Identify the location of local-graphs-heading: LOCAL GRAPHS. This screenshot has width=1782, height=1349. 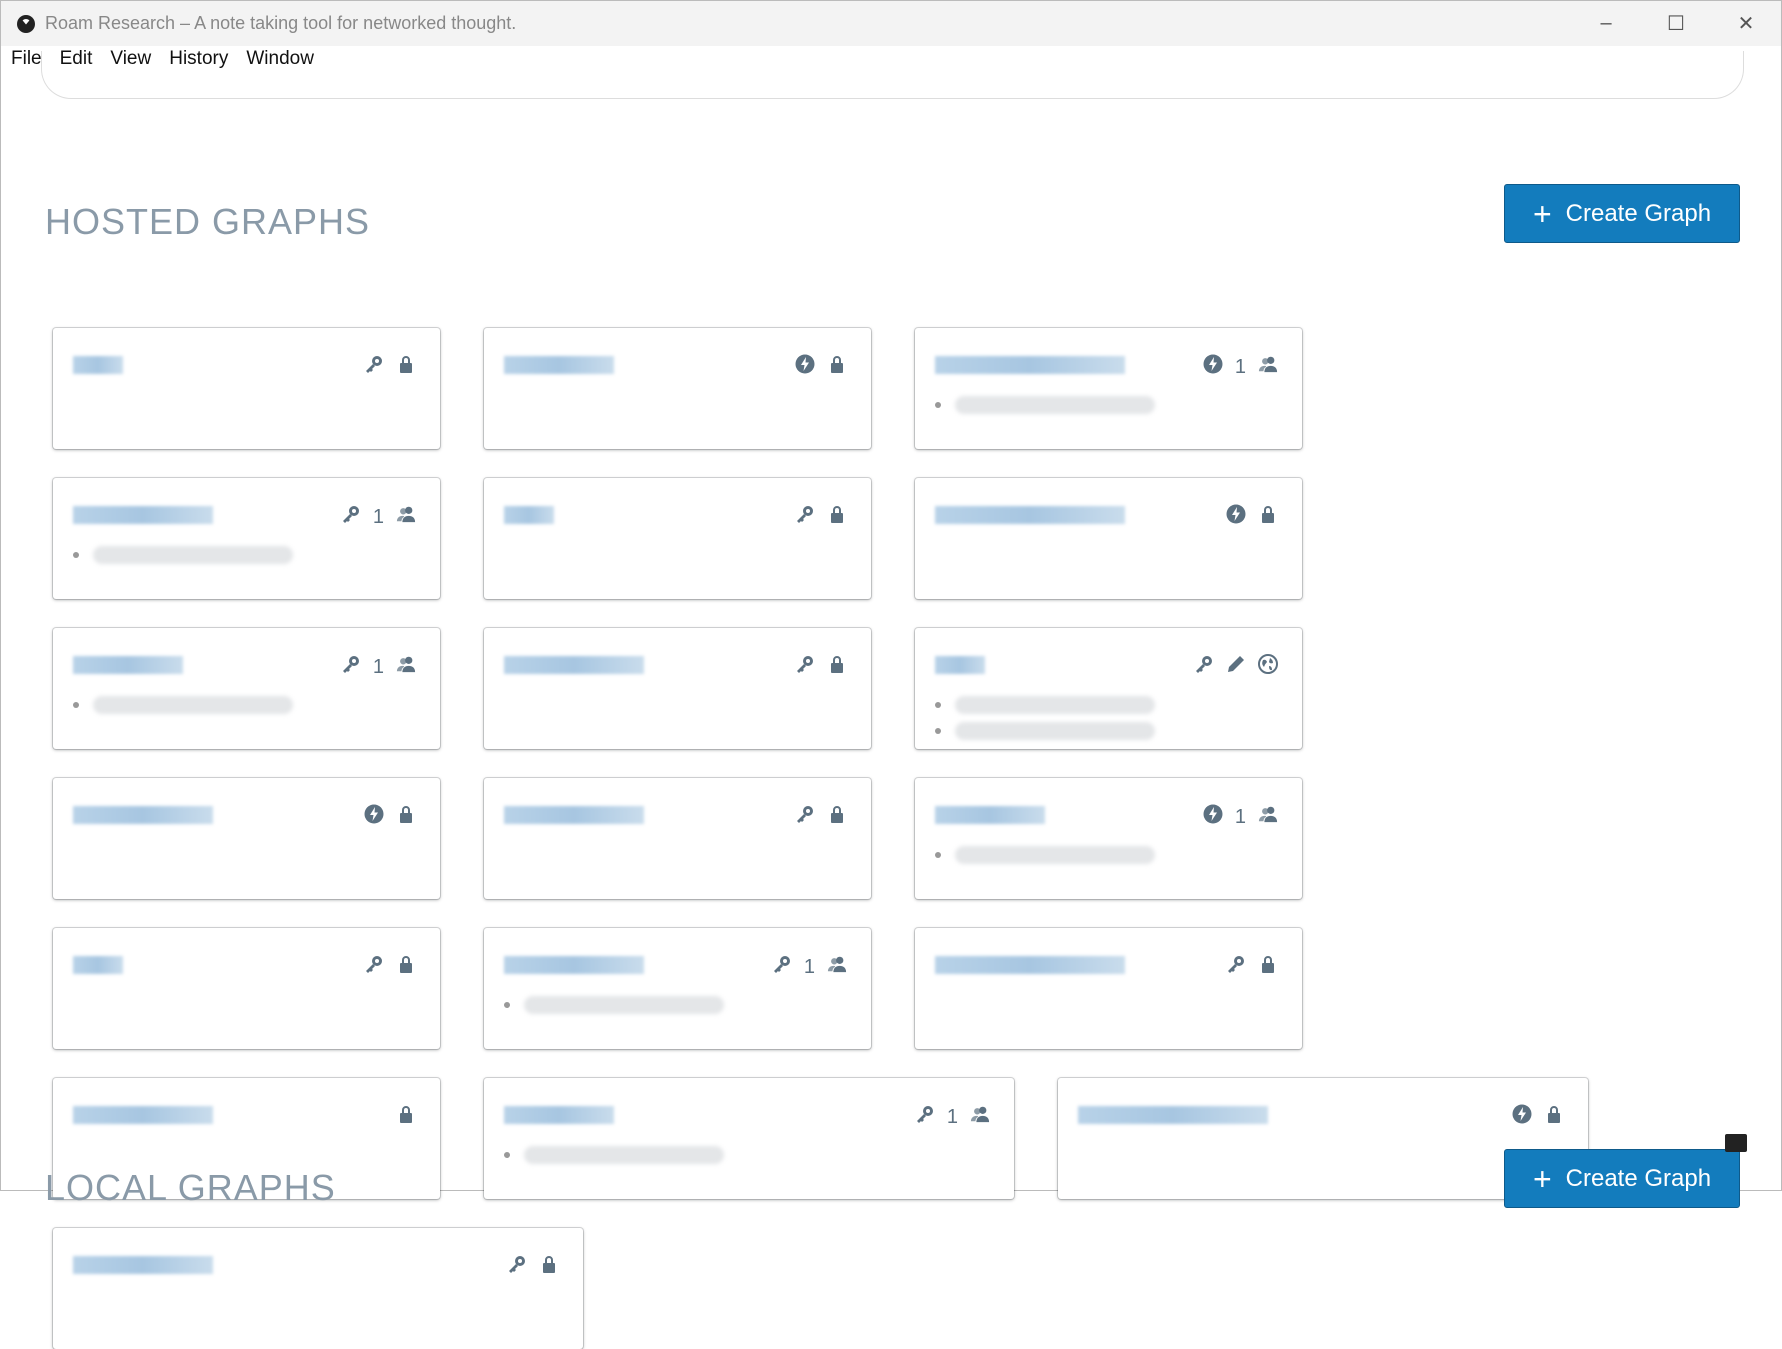
(190, 1187).